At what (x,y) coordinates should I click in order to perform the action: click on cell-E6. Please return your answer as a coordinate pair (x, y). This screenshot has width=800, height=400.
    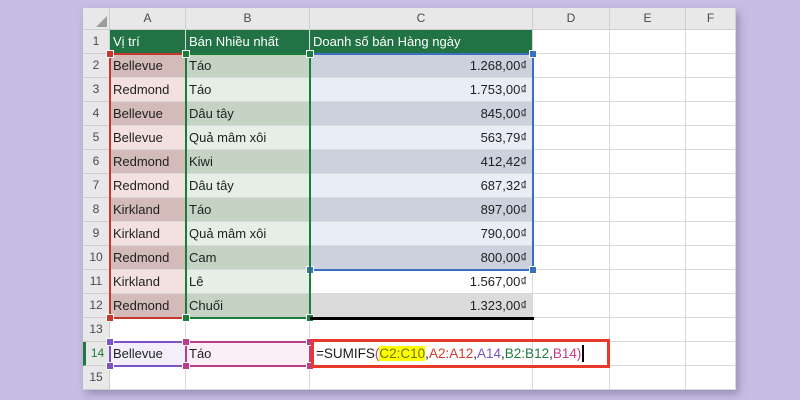
    Looking at the image, I should click on (648, 162).